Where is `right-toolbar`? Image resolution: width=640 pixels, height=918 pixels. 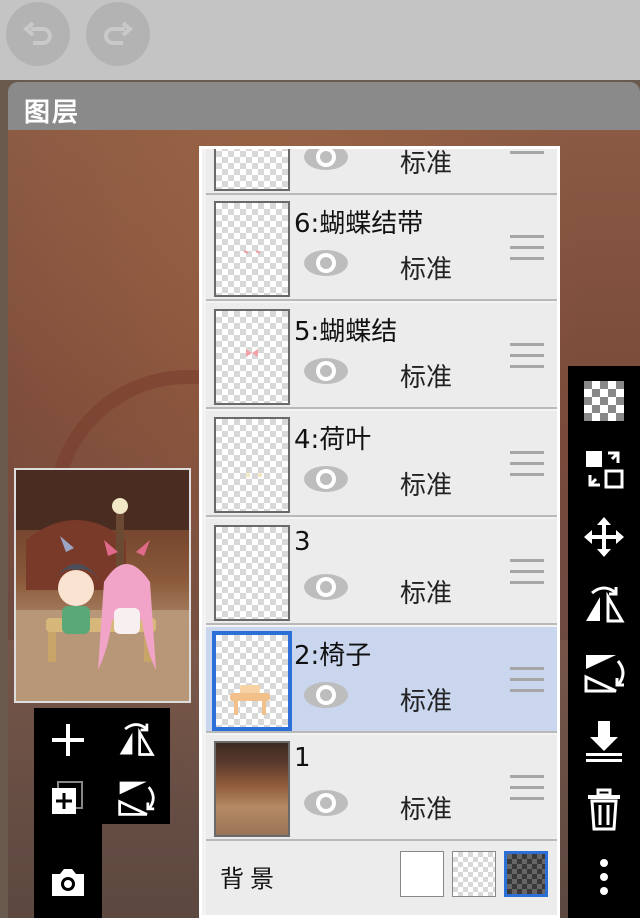
right-toolbar is located at coordinates (604, 642).